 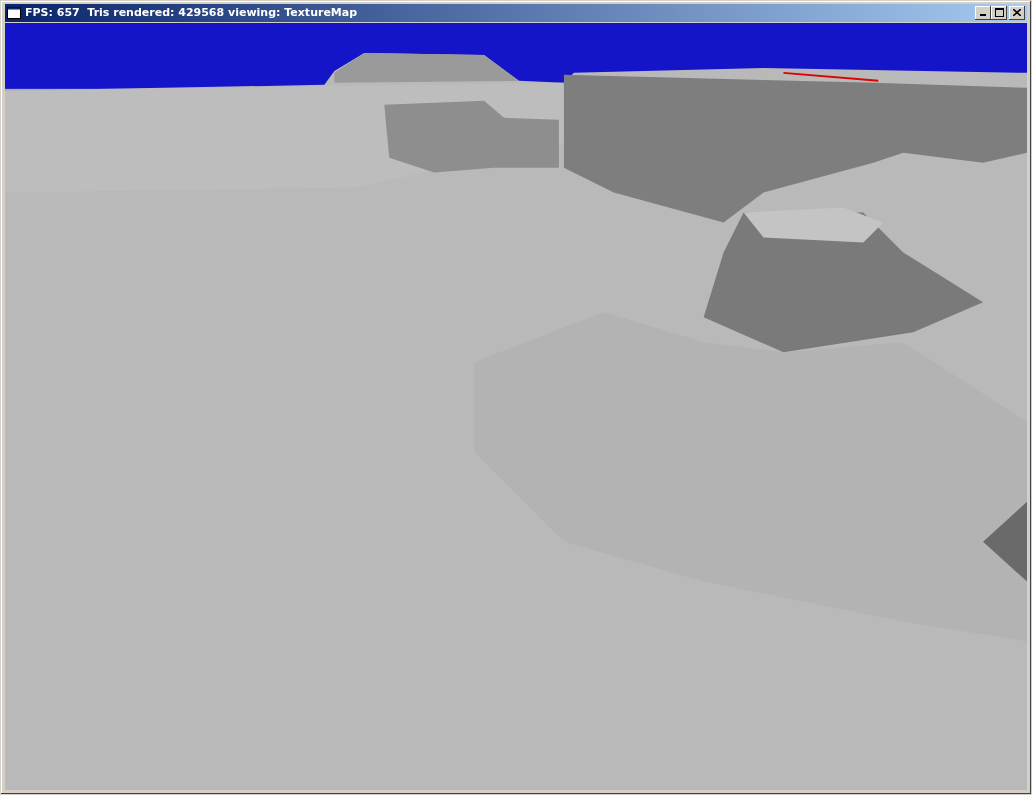 I want to click on window-icon, so click(x=14, y=12).